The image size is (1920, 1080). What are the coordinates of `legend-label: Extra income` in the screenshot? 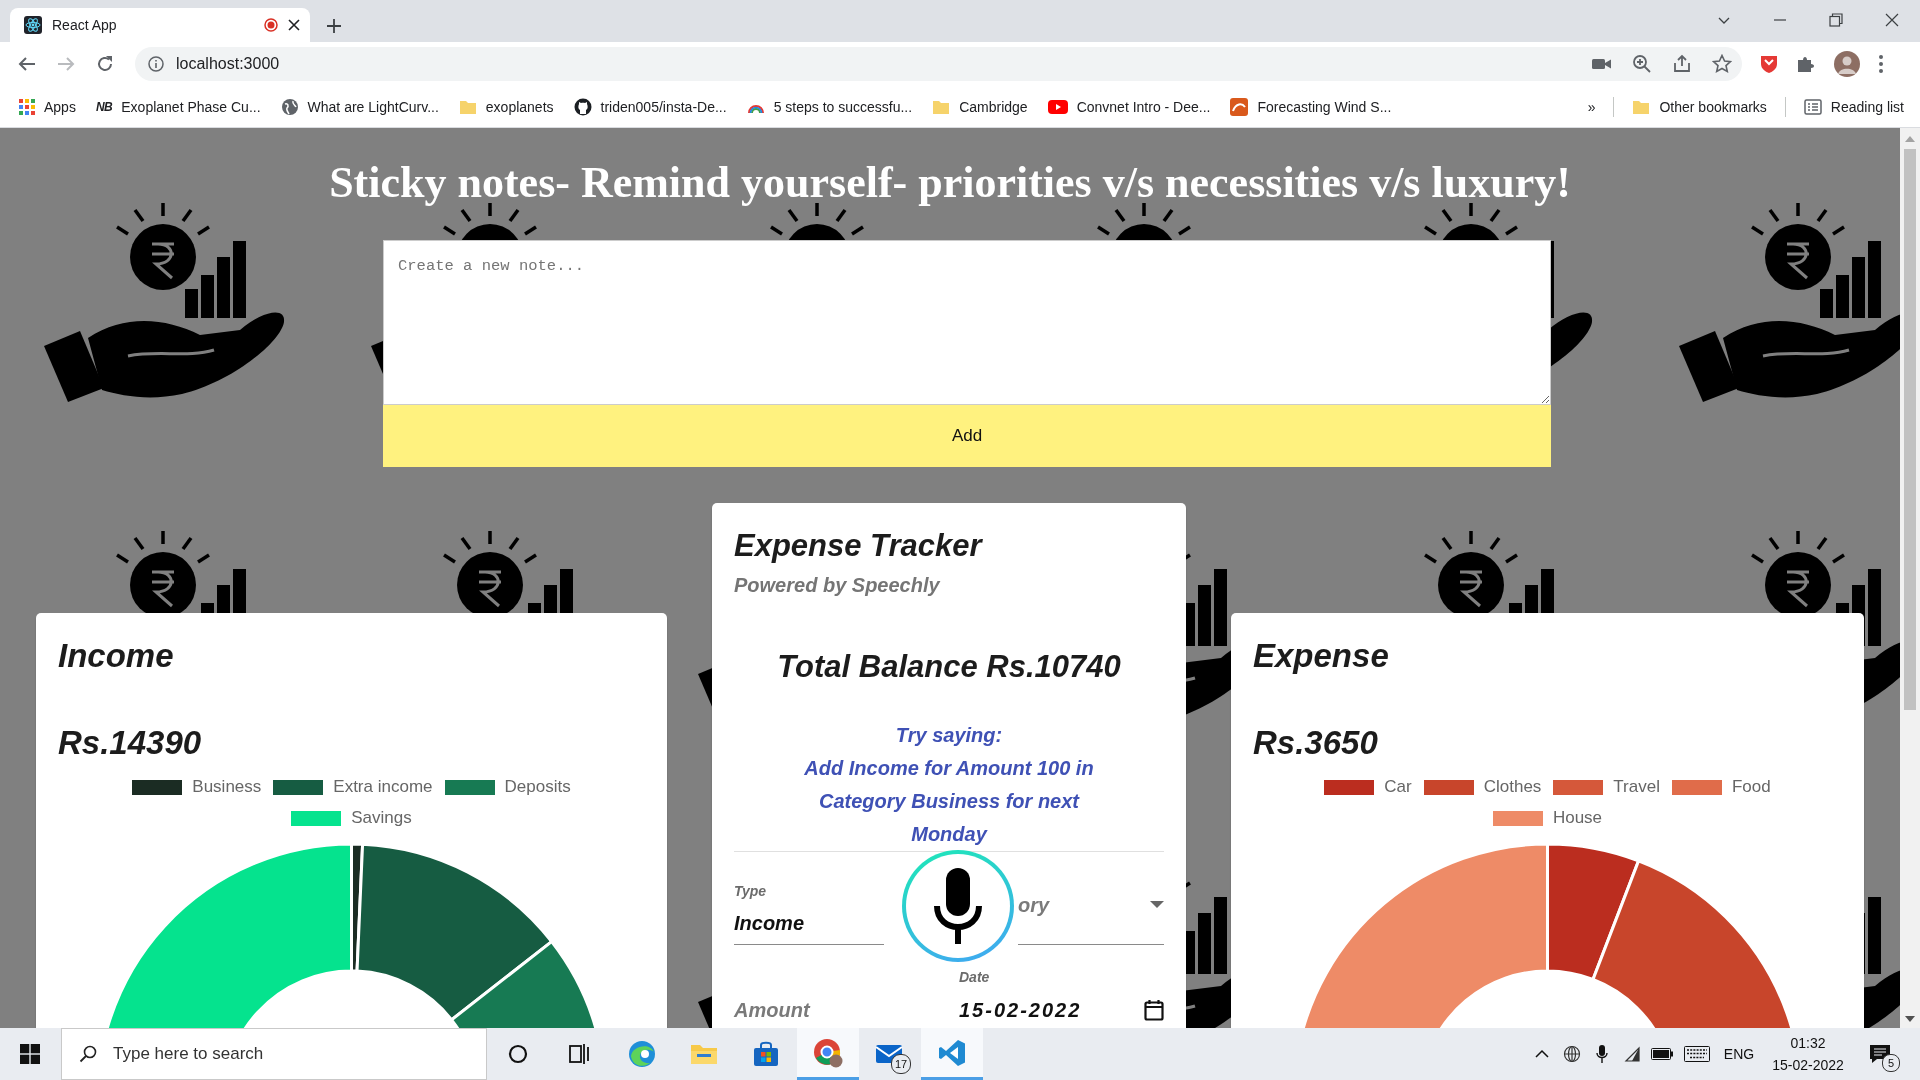 It's located at (383, 787).